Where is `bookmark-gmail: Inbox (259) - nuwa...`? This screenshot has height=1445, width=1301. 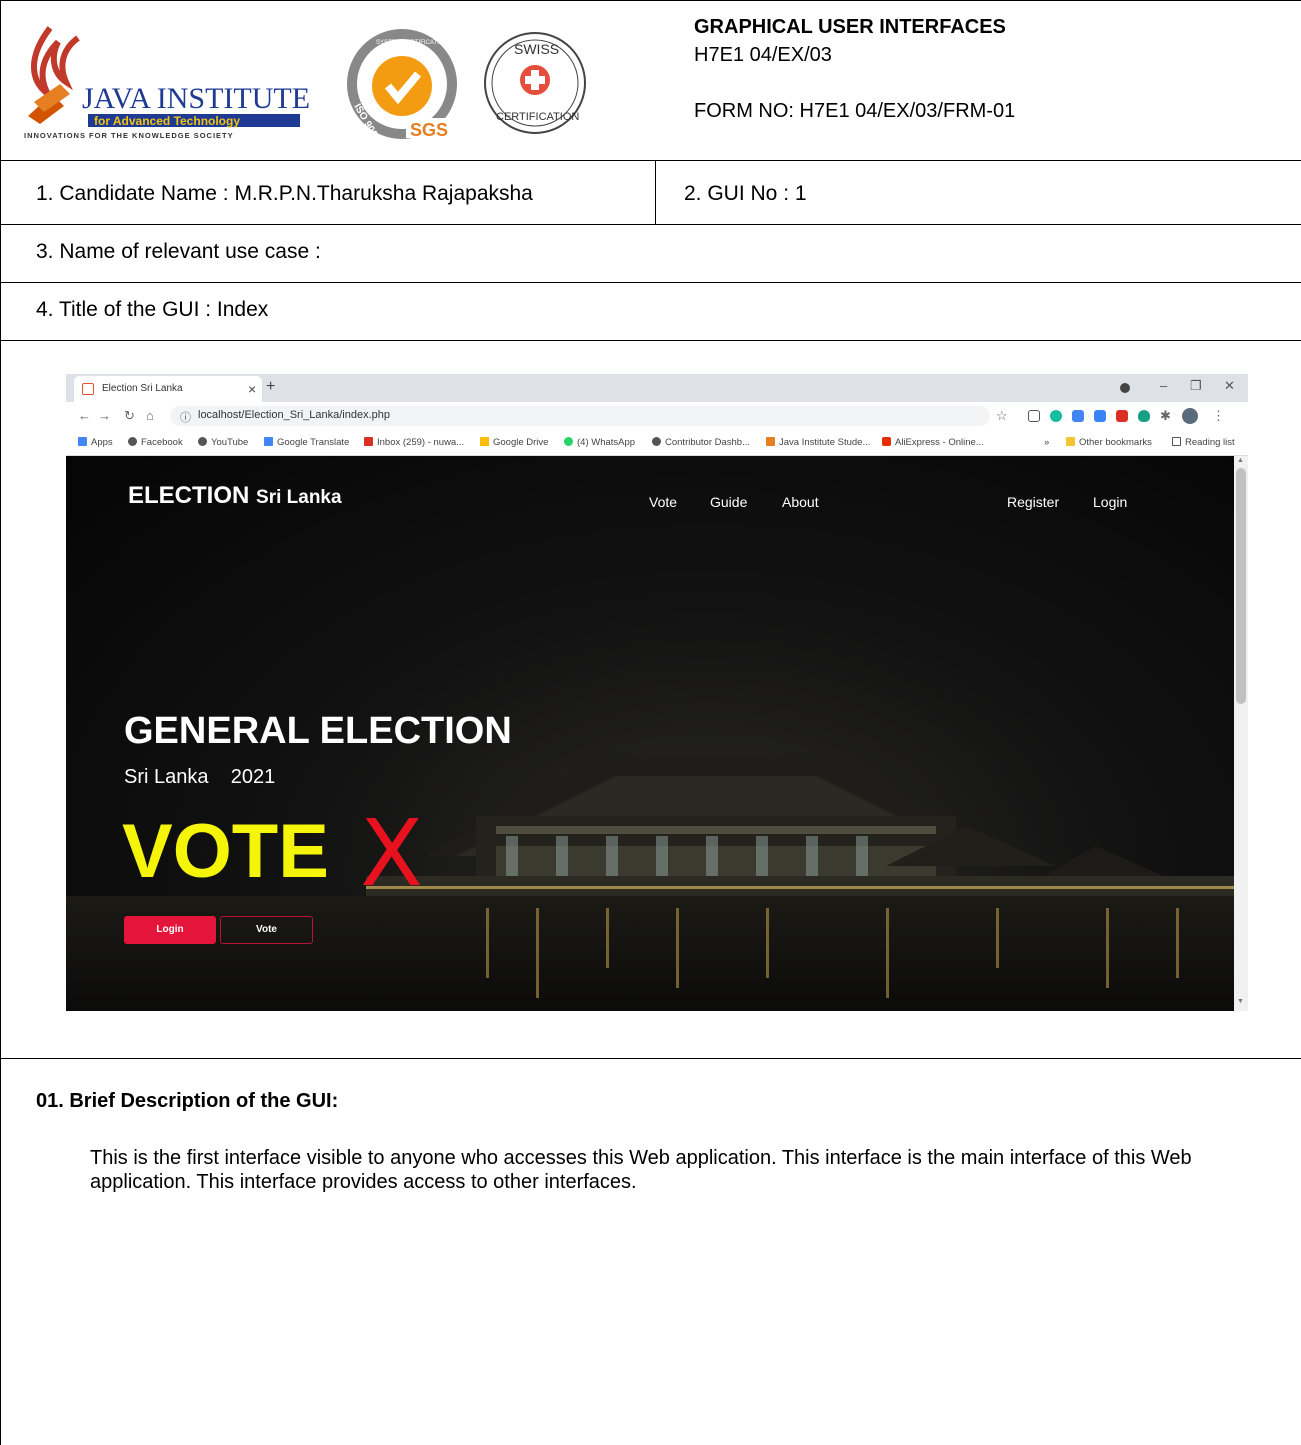
bookmark-gmail: Inbox (259) - nuwa... is located at coordinates (414, 442).